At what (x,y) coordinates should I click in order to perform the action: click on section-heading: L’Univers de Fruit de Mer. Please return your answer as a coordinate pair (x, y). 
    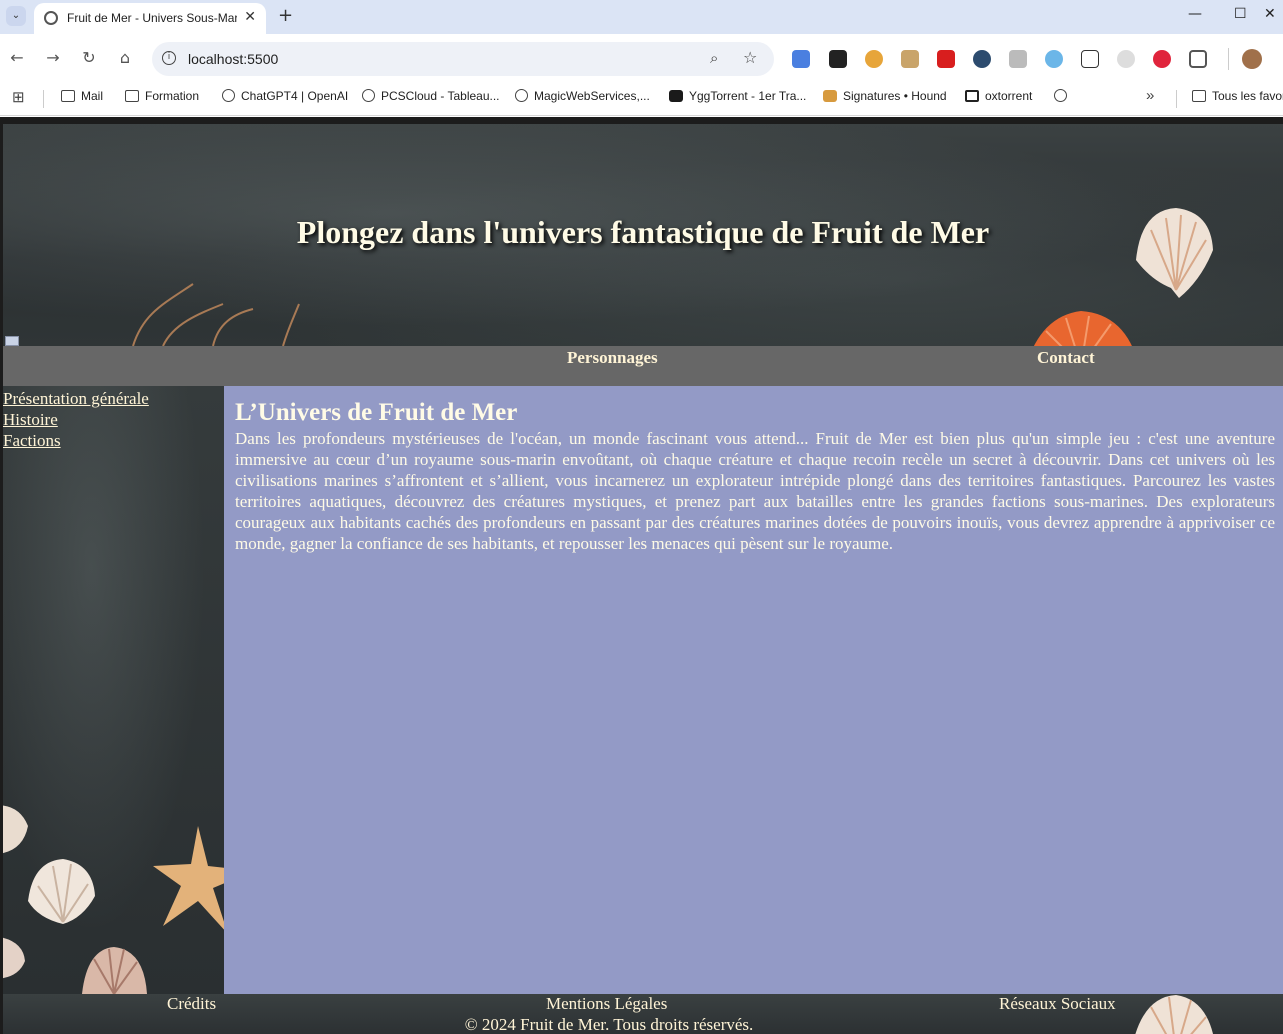
    Looking at the image, I should click on (376, 412).